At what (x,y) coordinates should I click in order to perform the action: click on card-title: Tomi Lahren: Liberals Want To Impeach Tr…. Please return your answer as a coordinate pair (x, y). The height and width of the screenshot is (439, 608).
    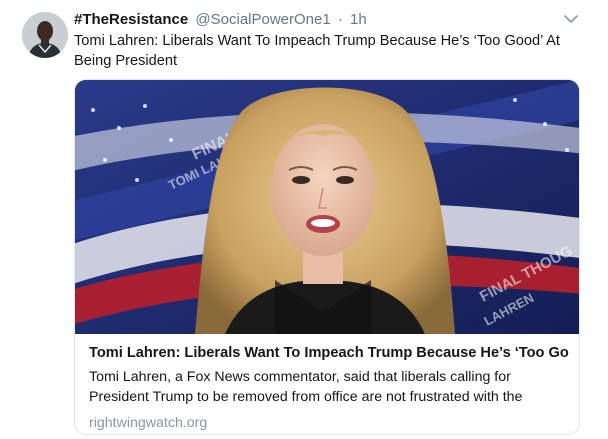
    Looking at the image, I should click on (329, 353).